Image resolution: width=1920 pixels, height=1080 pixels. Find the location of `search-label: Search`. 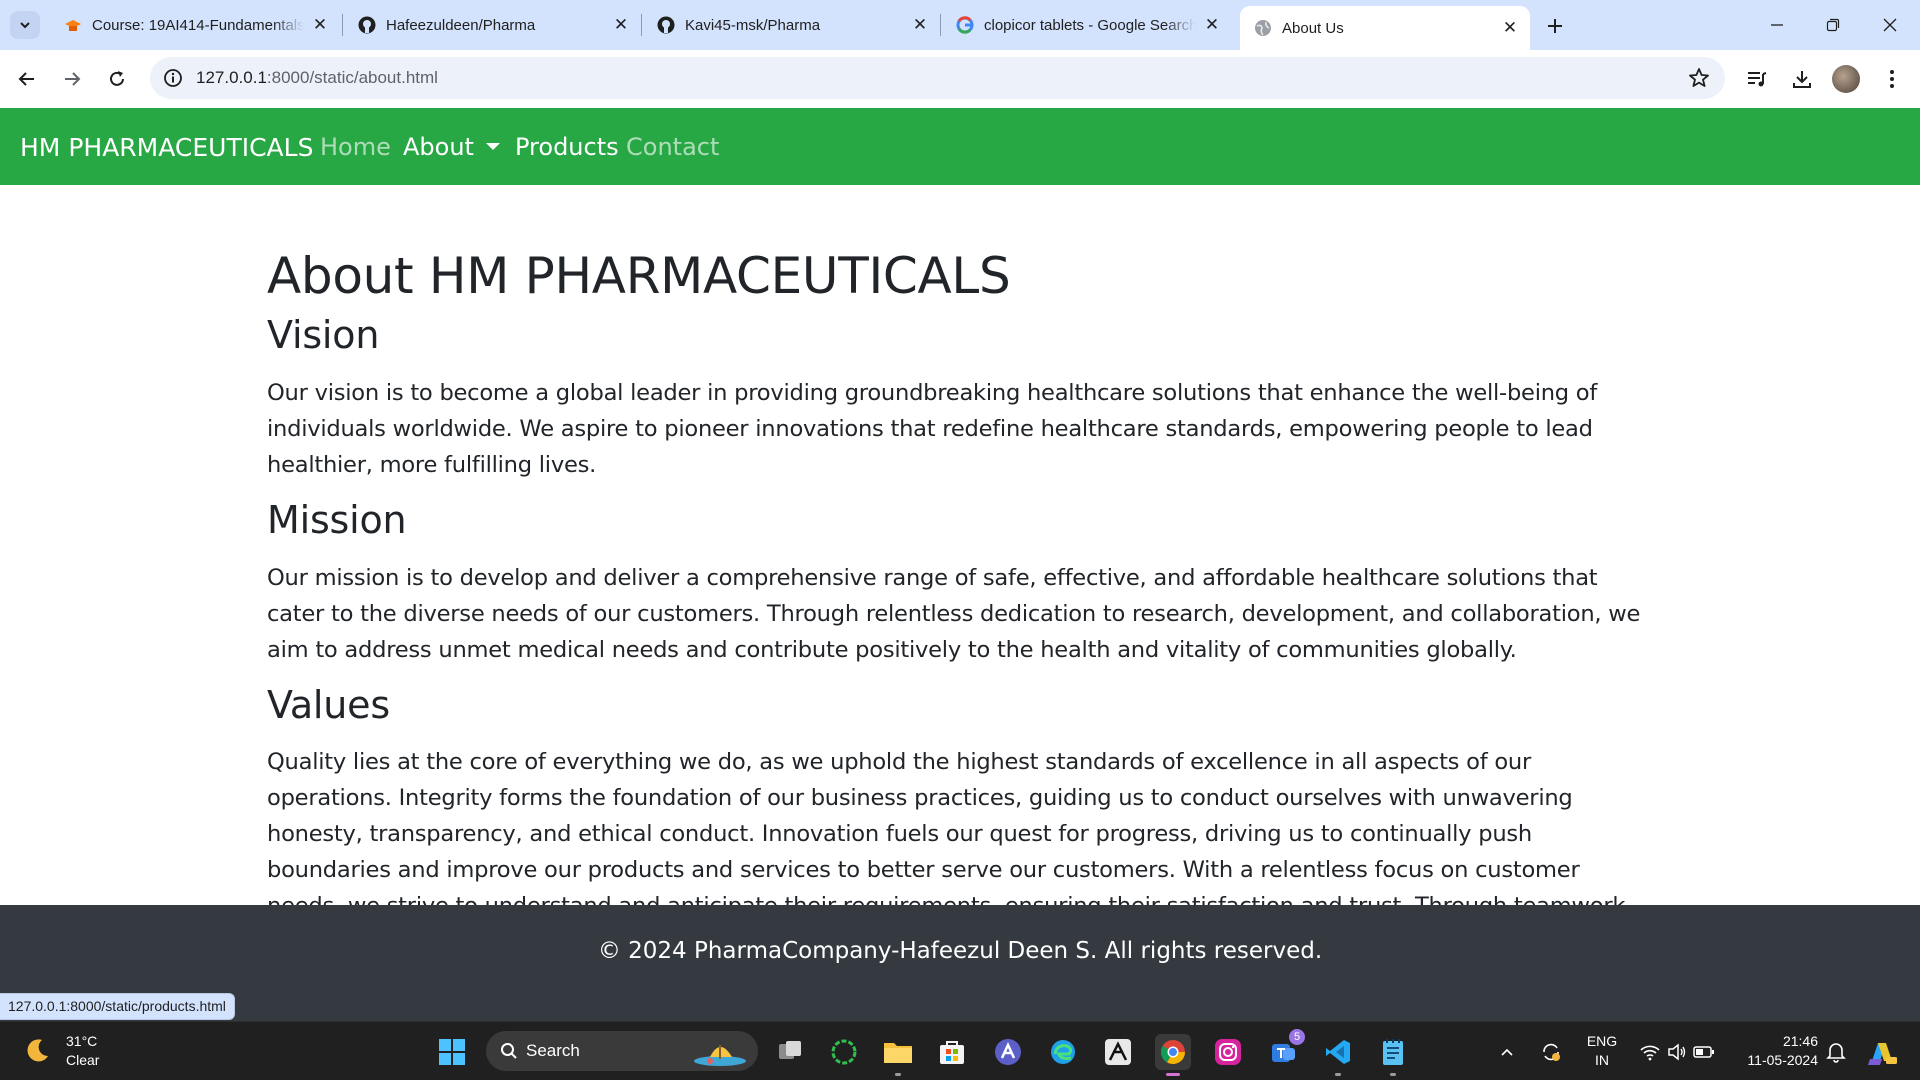

search-label: Search is located at coordinates (553, 1050).